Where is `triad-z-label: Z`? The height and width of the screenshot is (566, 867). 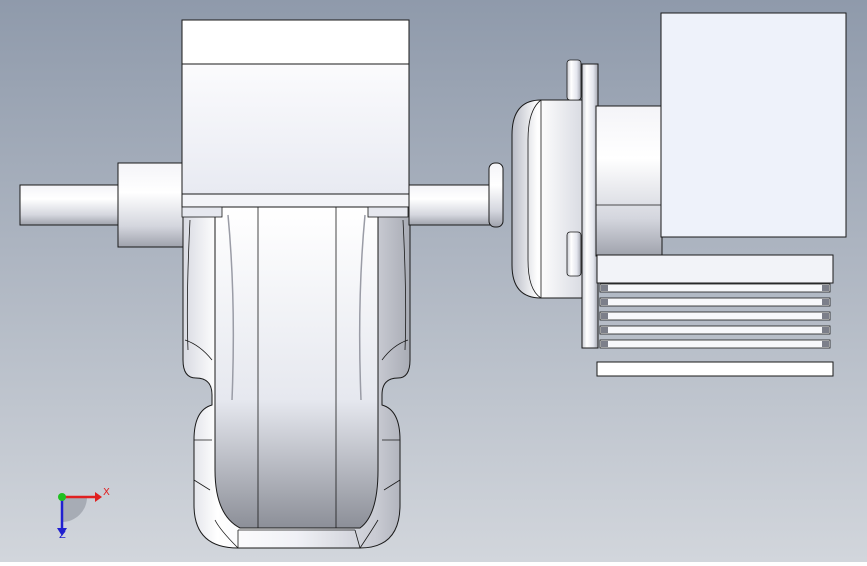 triad-z-label: Z is located at coordinates (62, 535).